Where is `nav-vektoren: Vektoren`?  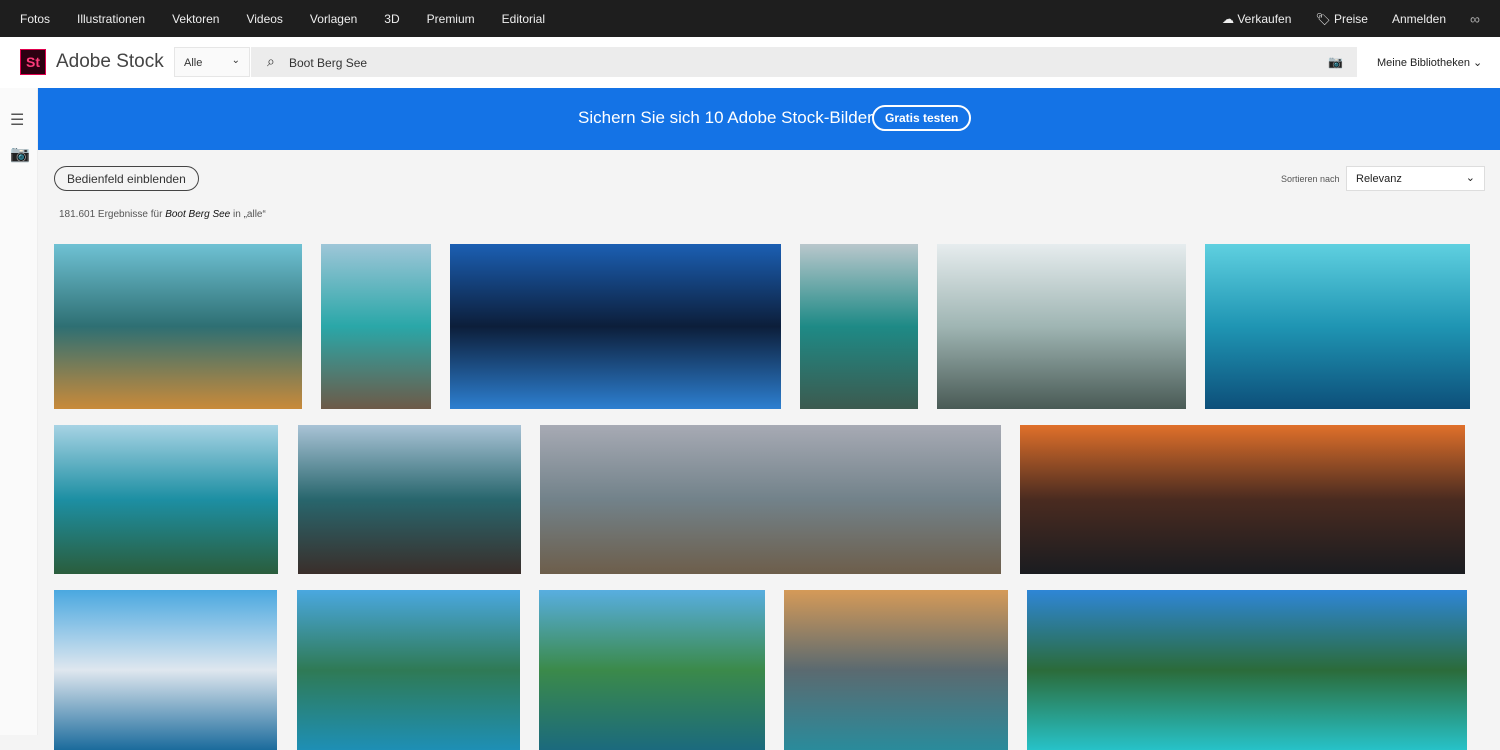
nav-vektoren: Vektoren is located at coordinates (195, 19).